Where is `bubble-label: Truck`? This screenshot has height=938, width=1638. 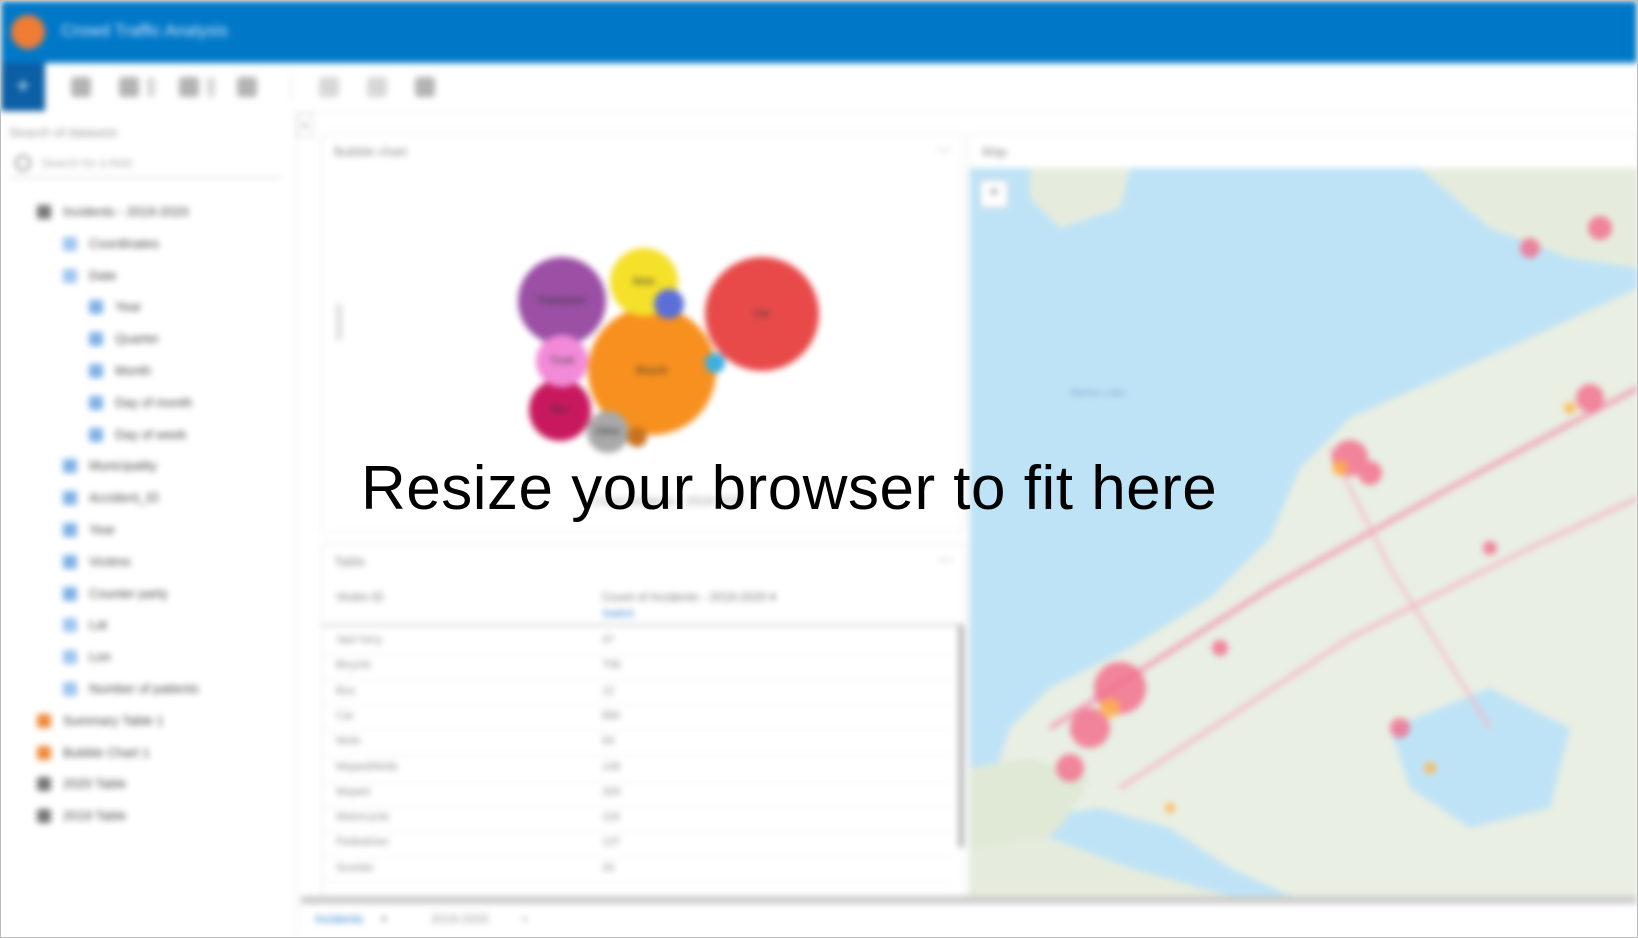
bubble-label: Truck is located at coordinates (562, 361).